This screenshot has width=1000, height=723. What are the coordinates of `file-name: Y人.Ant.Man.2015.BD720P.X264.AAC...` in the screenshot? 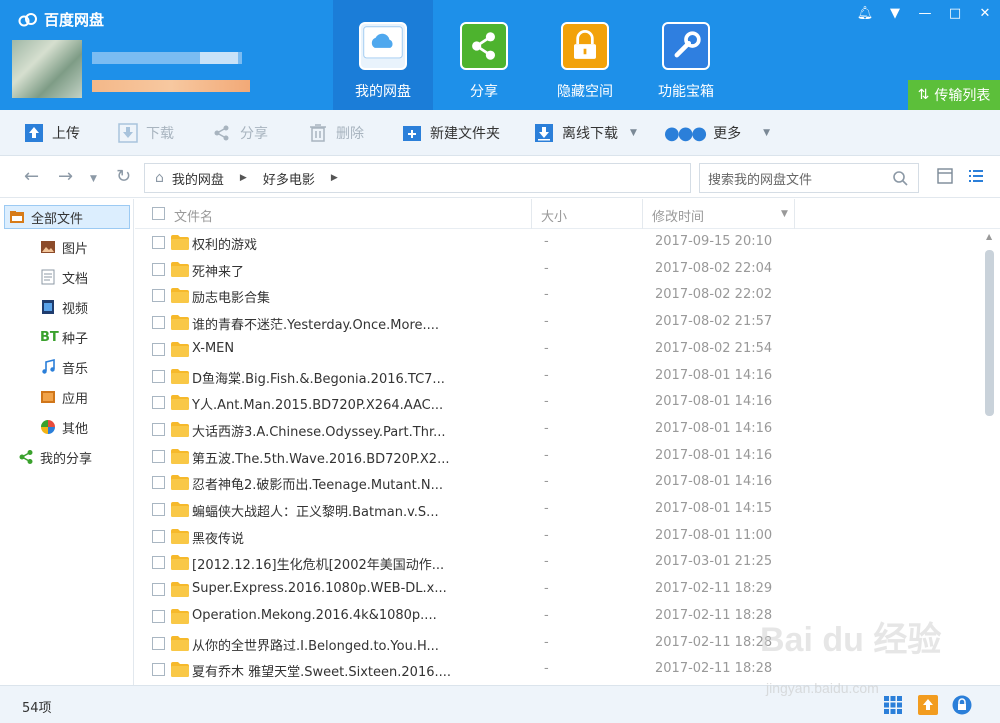 It's located at (317, 403).